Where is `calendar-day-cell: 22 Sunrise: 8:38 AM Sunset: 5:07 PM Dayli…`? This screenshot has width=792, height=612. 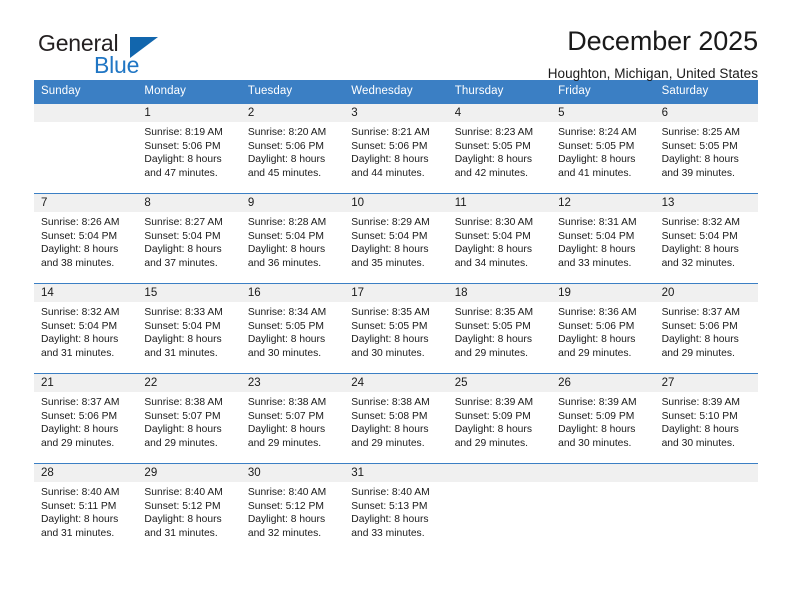
calendar-day-cell: 22 Sunrise: 8:38 AM Sunset: 5:07 PM Dayli… is located at coordinates (189, 418).